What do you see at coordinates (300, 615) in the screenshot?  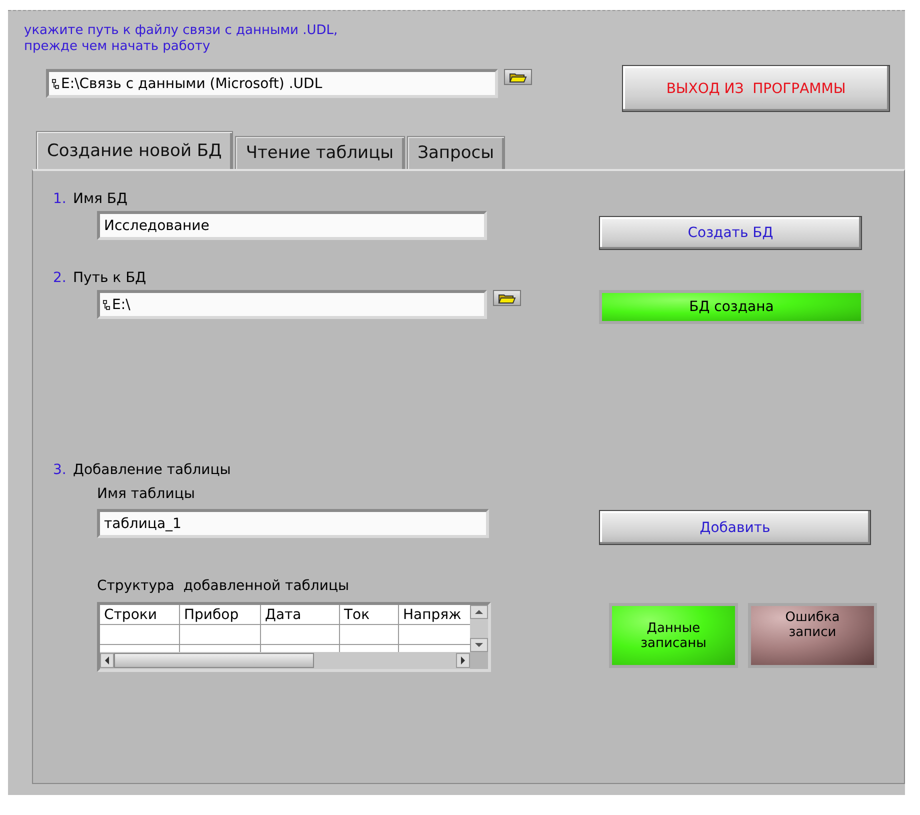 I see `column-header: Дата` at bounding box center [300, 615].